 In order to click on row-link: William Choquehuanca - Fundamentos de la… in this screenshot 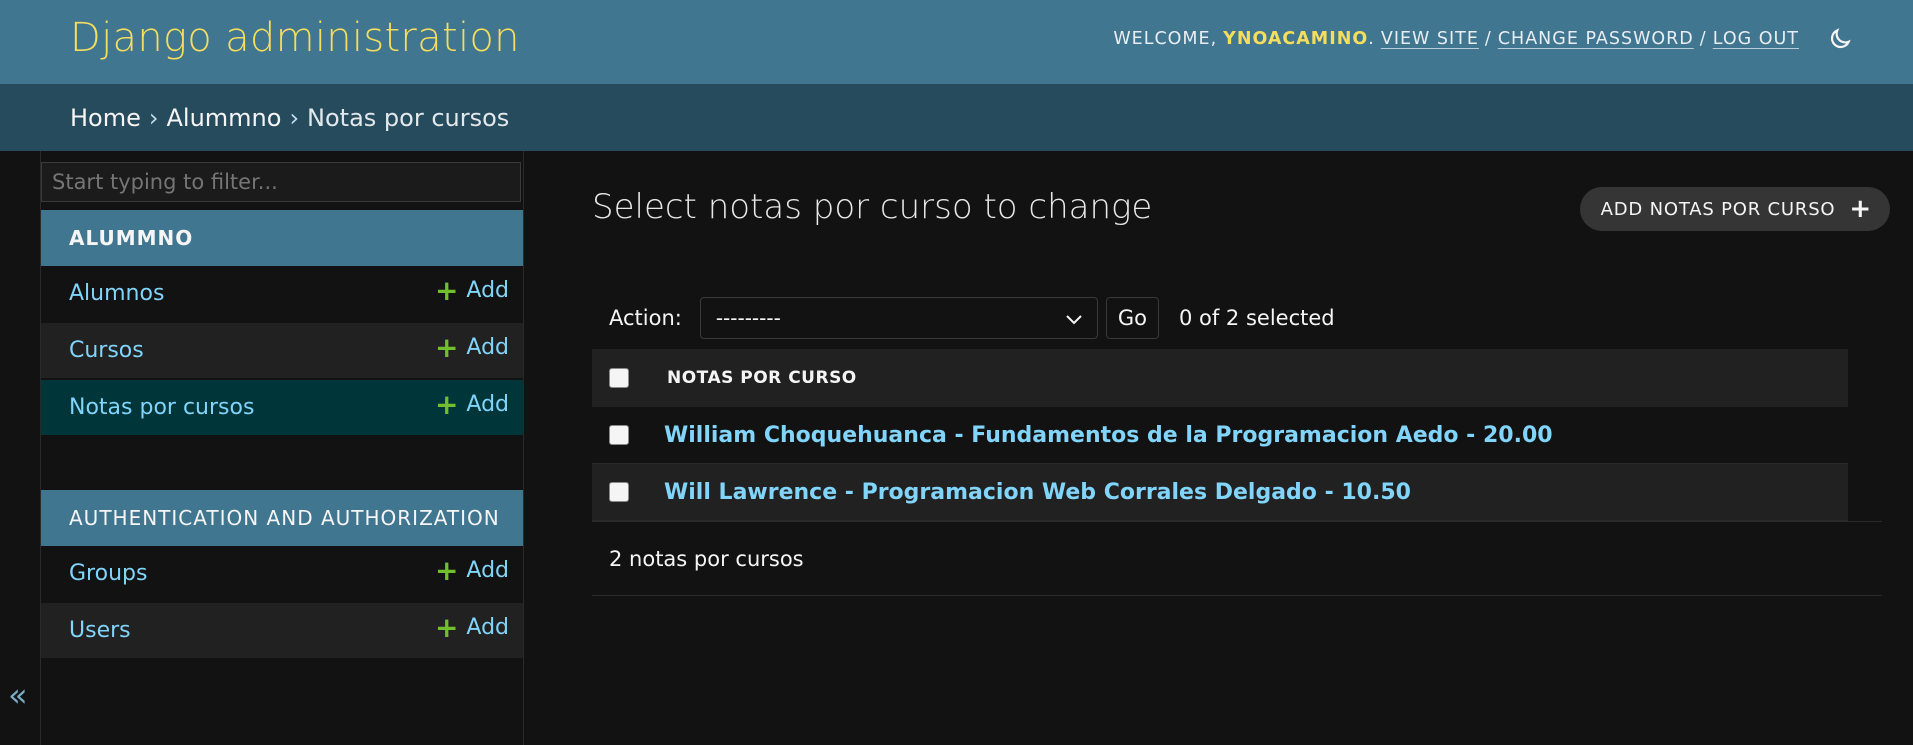, I will do `click(1108, 435)`.